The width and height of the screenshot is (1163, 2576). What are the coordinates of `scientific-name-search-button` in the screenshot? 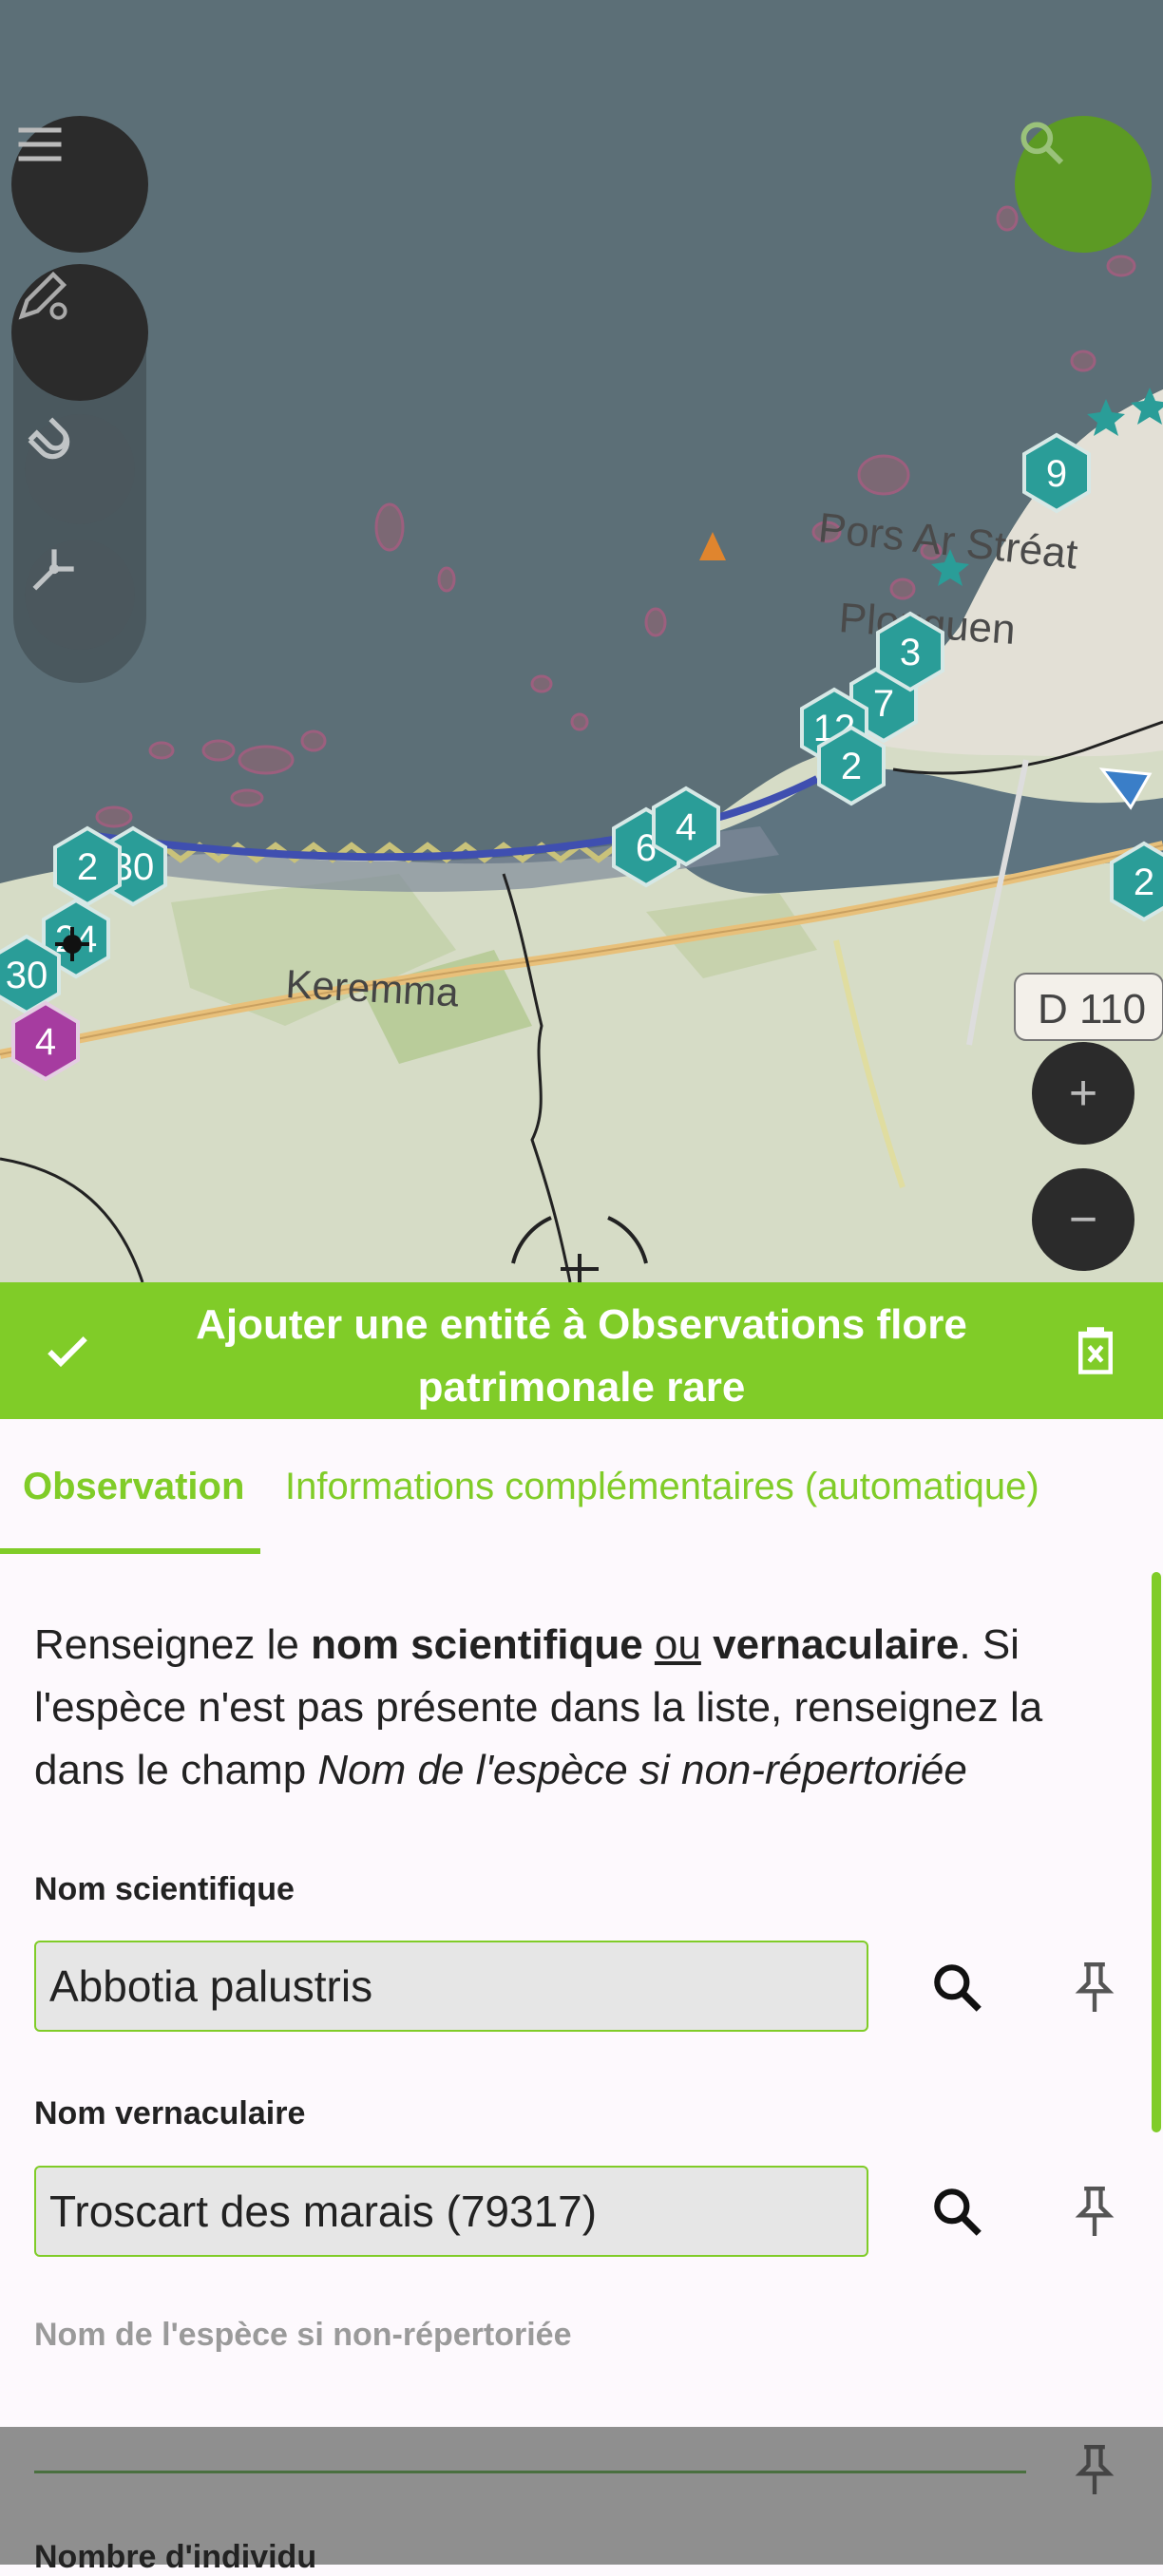 It's located at (957, 1987).